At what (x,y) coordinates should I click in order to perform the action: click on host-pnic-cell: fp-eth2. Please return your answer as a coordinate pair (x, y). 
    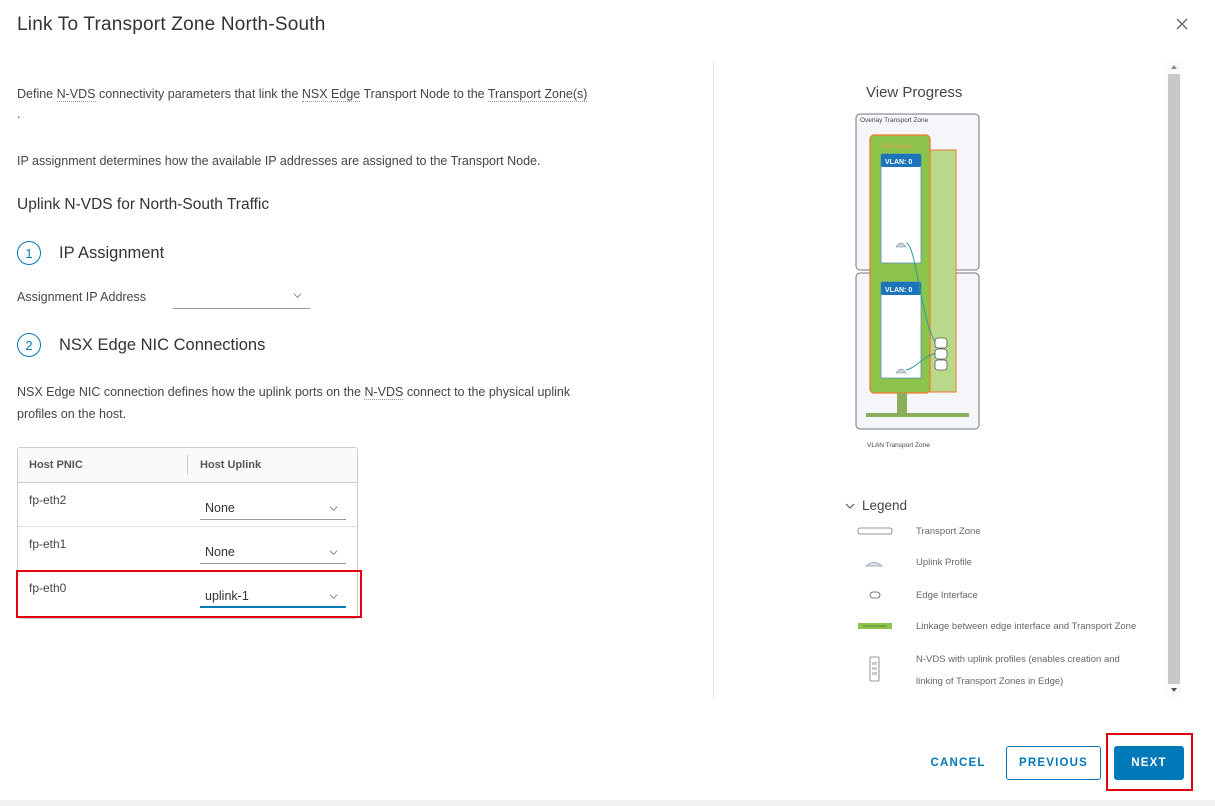
    Looking at the image, I should click on (48, 500).